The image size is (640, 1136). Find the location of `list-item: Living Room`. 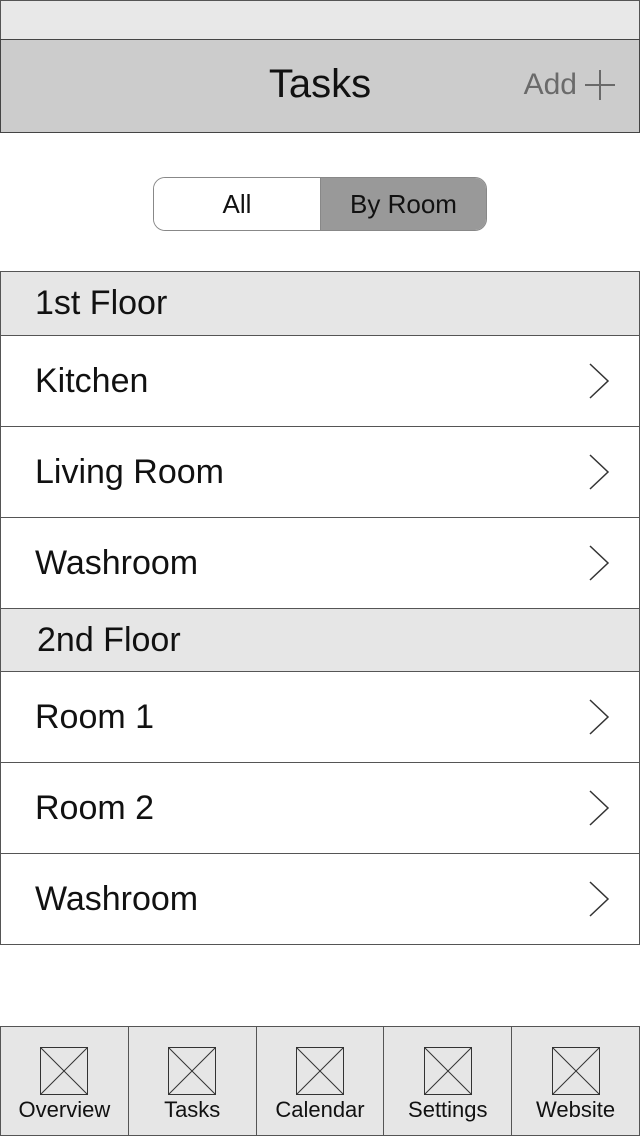

list-item: Living Room is located at coordinates (320, 472).